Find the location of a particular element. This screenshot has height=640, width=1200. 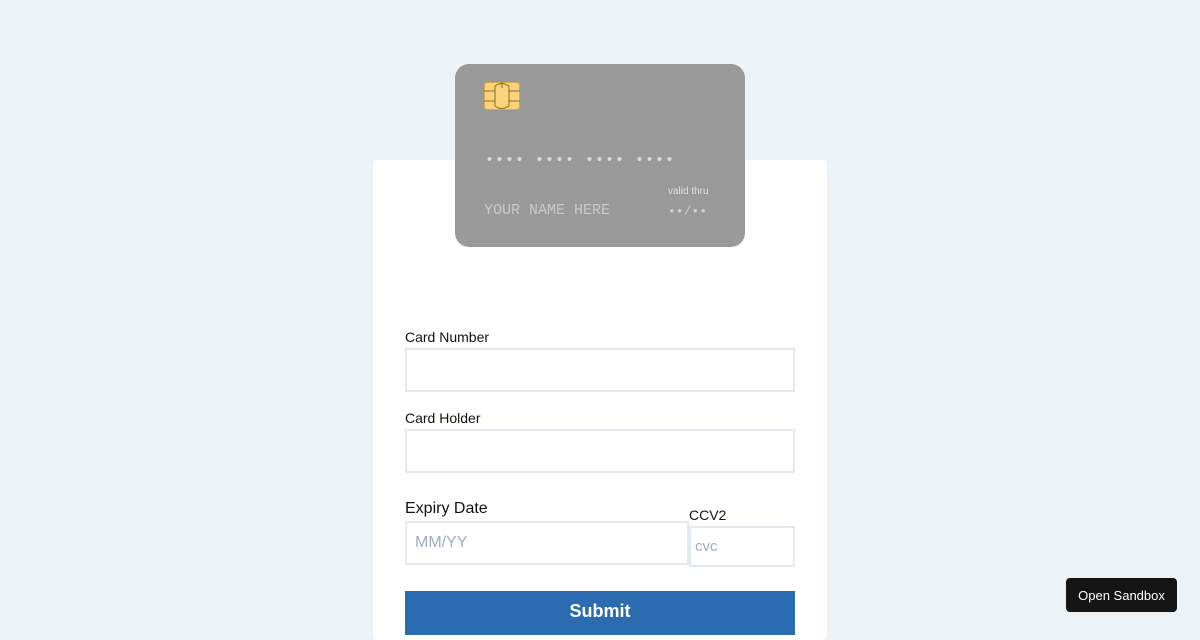

card-holder-input is located at coordinates (600, 451).